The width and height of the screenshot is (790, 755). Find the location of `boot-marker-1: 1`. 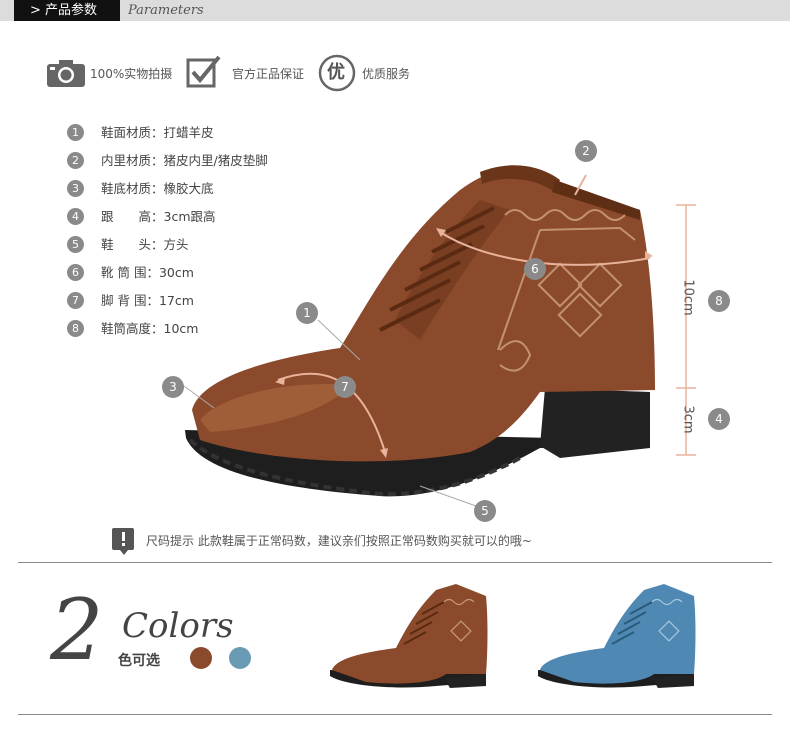

boot-marker-1: 1 is located at coordinates (307, 313).